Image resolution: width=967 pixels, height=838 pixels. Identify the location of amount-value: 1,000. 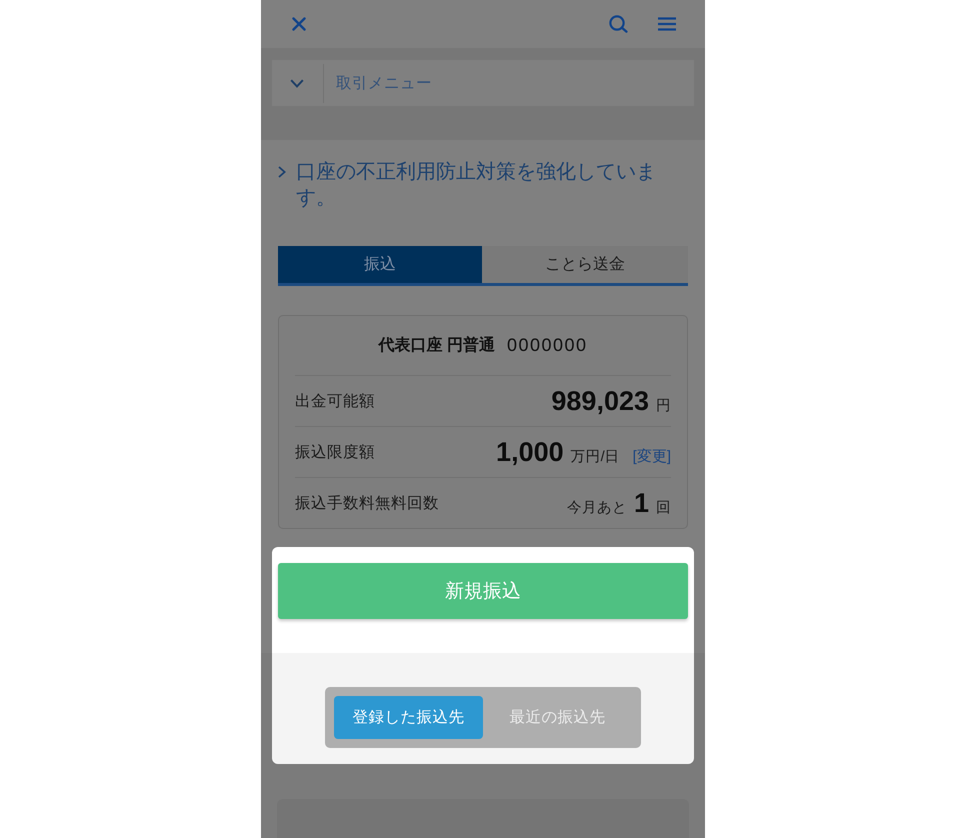
(530, 452).